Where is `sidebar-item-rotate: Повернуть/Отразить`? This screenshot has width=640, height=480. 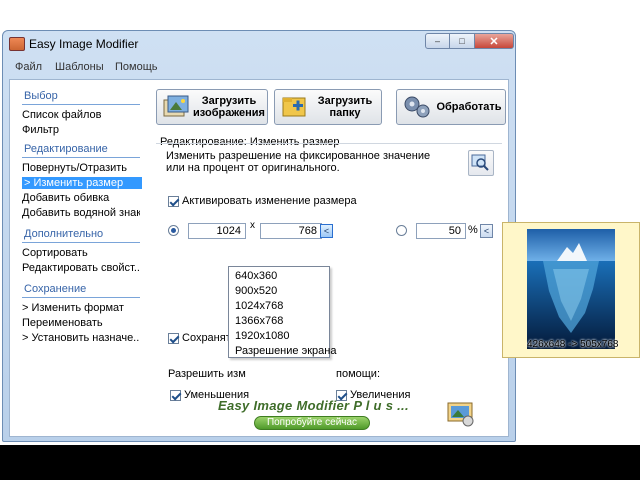 sidebar-item-rotate: Повернуть/Отразить is located at coordinates (81, 168).